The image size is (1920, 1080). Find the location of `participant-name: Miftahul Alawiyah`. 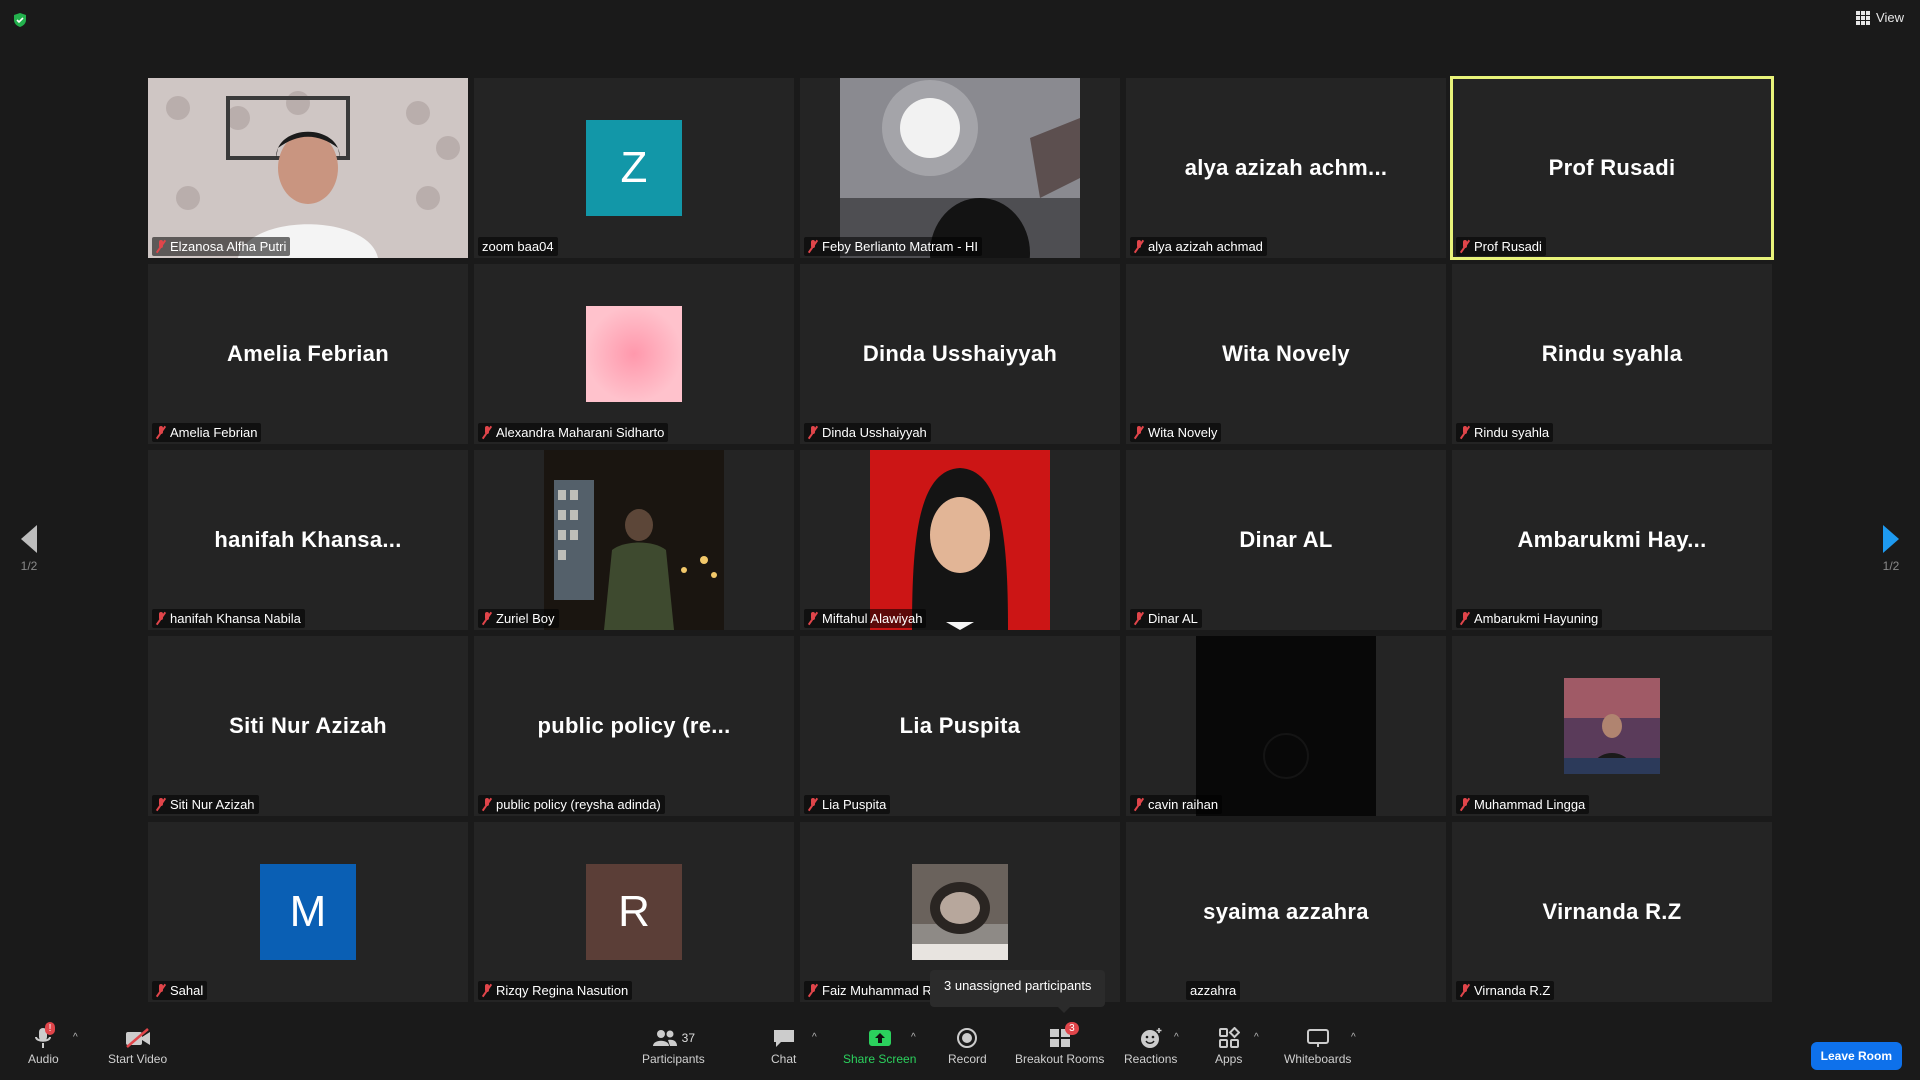

participant-name: Miftahul Alawiyah is located at coordinates (872, 618).